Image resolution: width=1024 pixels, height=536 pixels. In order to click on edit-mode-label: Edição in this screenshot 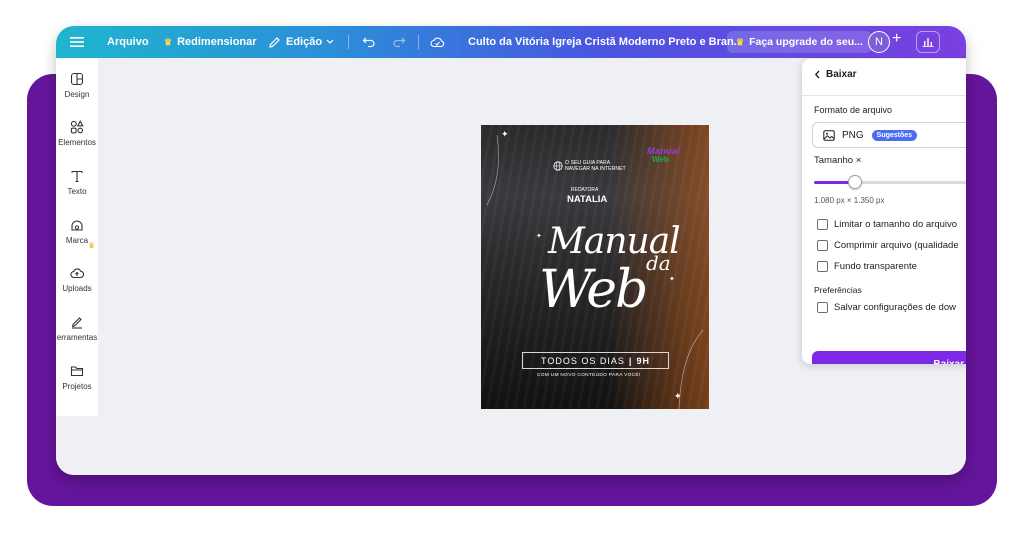, I will do `click(304, 42)`.